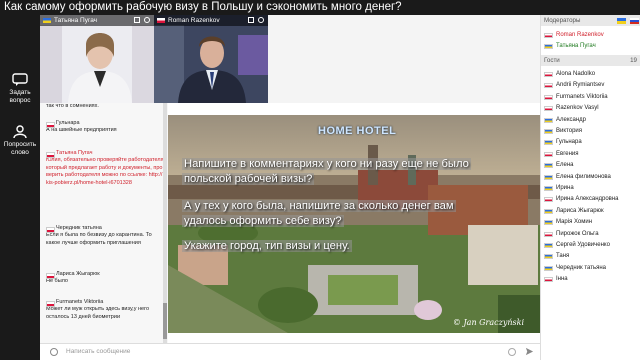 Image resolution: width=640 pixels, height=360 pixels. Describe the element at coordinates (563, 131) in the screenshot. I see `guest-item: Виктория` at that location.